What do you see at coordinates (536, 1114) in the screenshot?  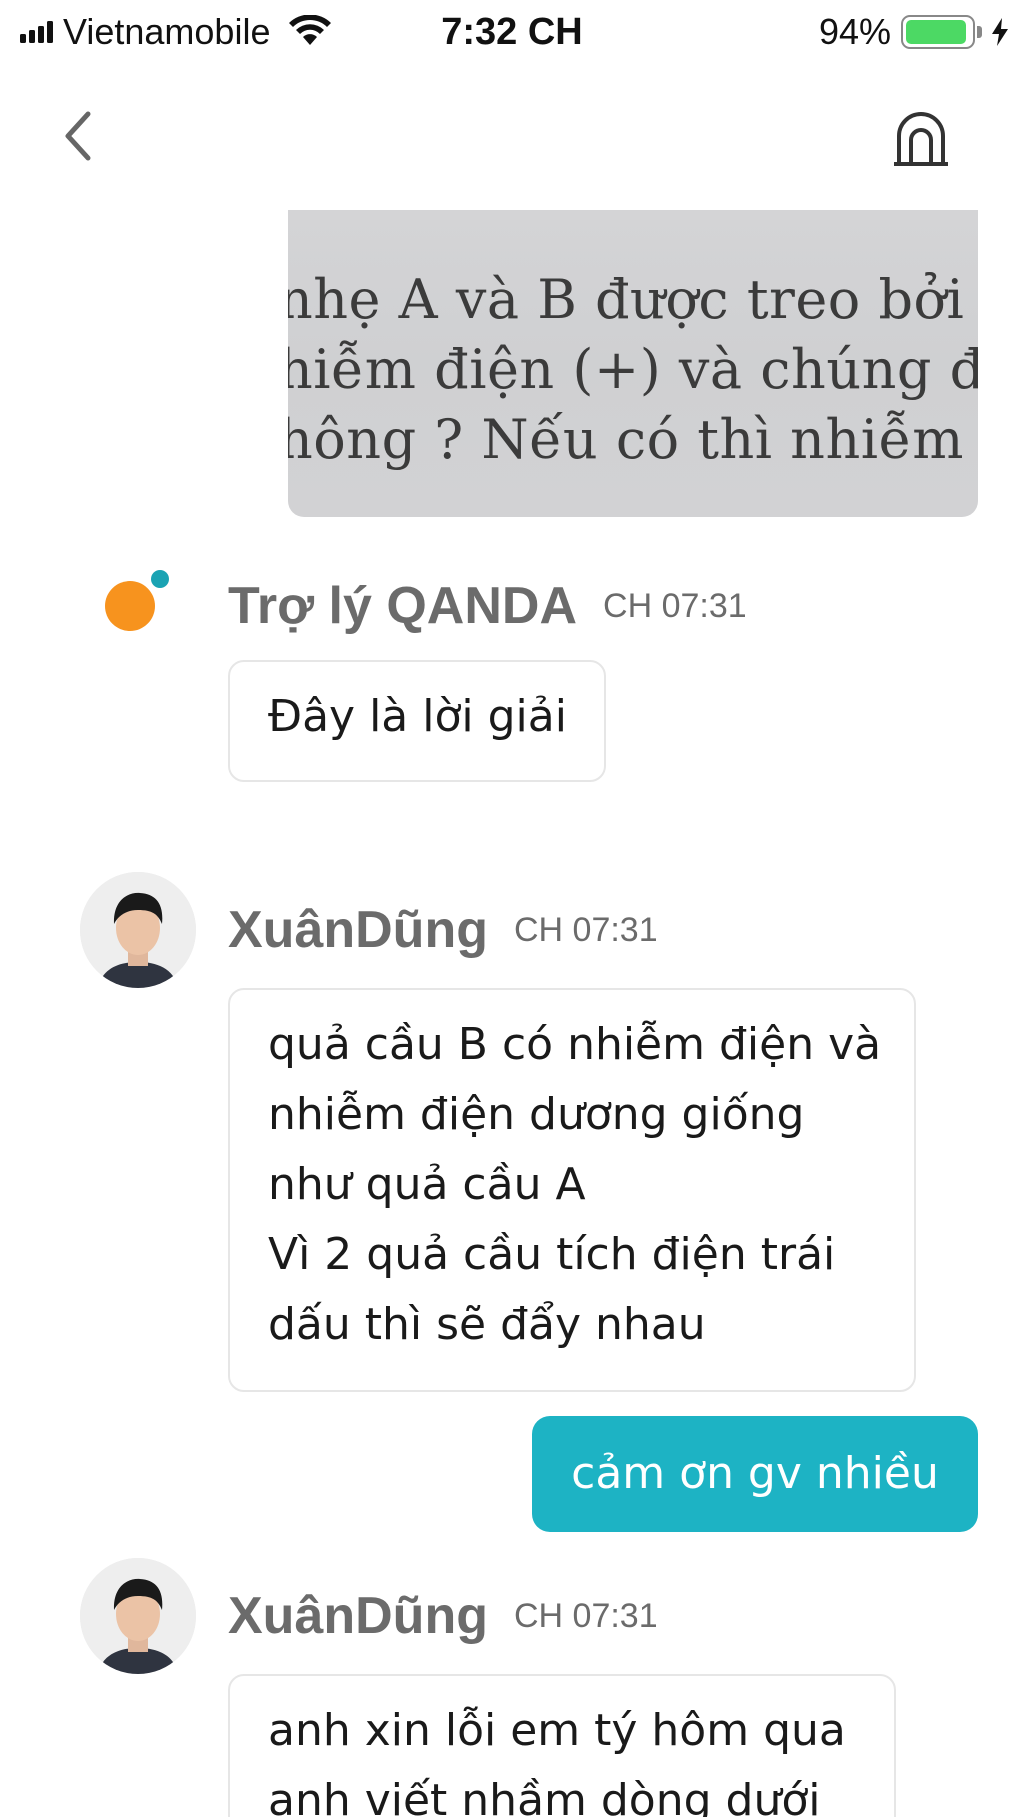 I see `message-text: nhiễm điện dương giống` at bounding box center [536, 1114].